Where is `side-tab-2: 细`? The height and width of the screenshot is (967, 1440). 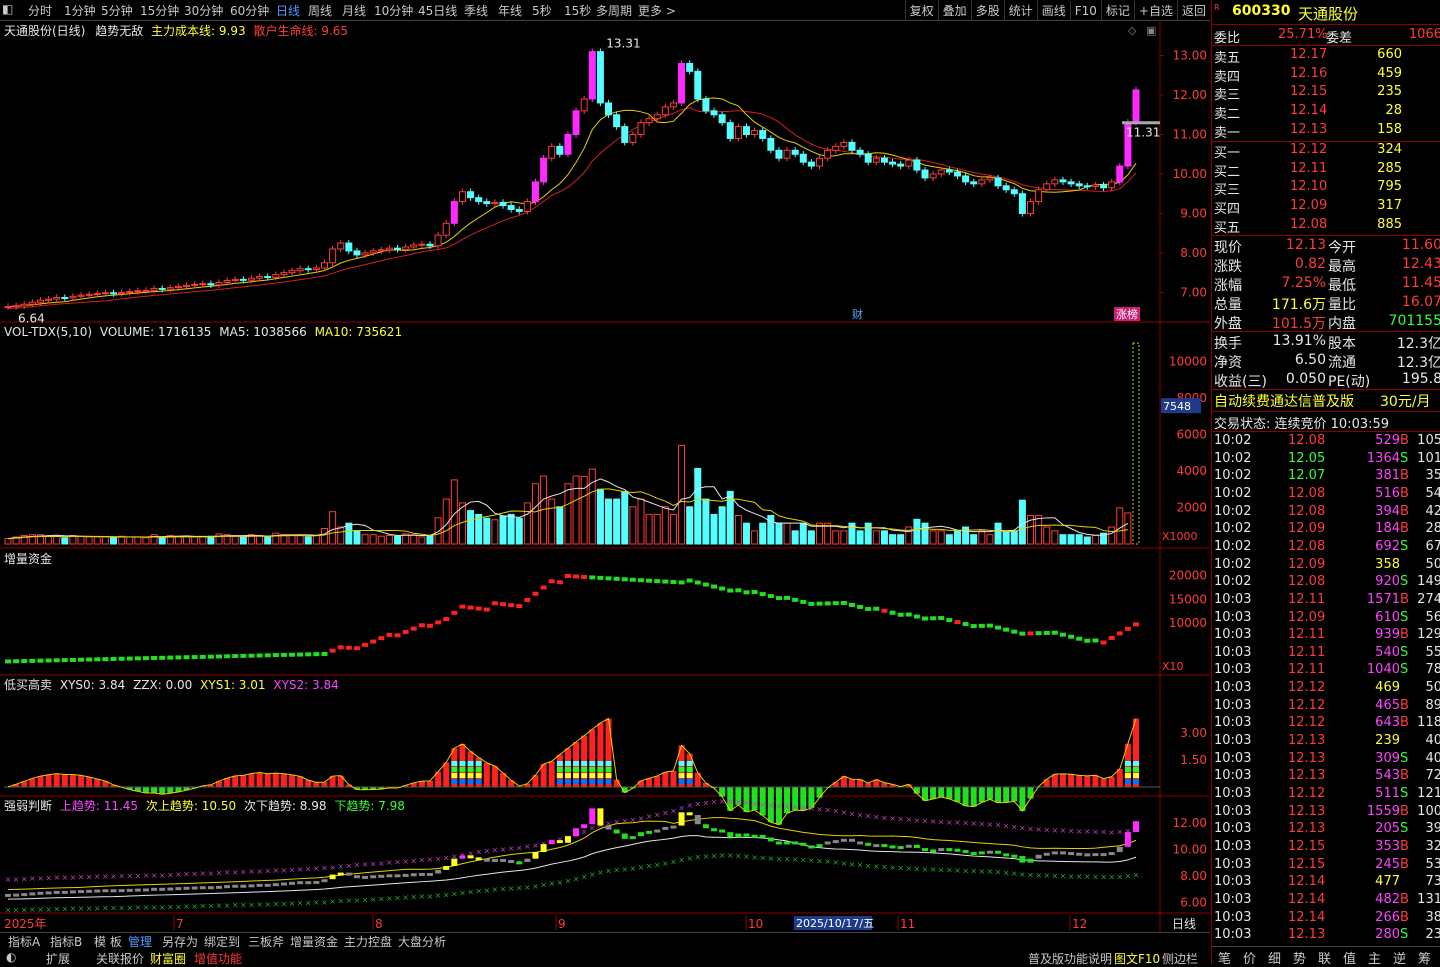
side-tab-2: 细 is located at coordinates (1274, 957).